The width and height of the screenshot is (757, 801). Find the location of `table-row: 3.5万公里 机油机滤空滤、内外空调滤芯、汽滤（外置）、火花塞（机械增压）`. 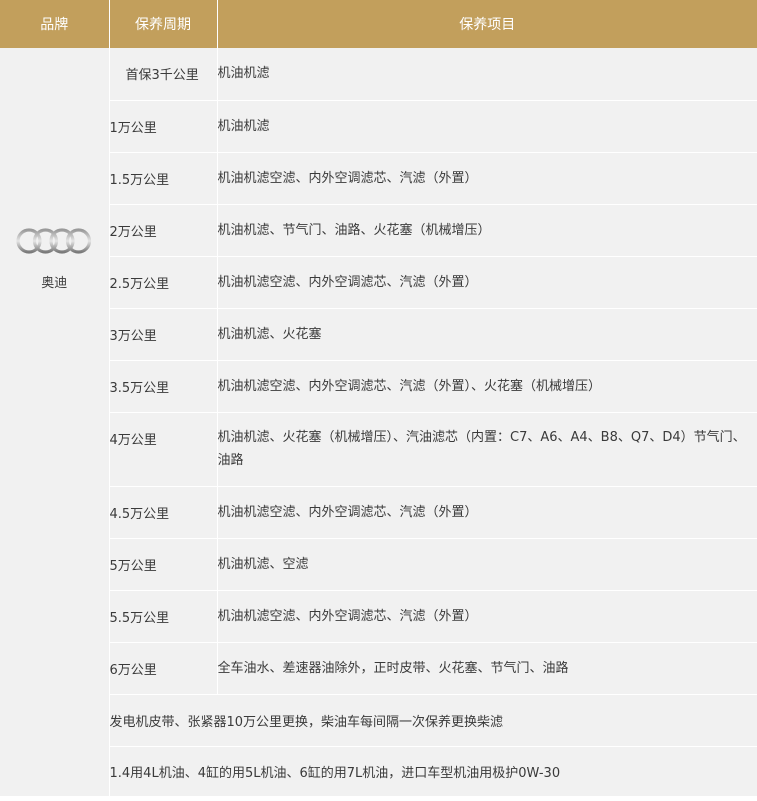

table-row: 3.5万公里 机油机滤空滤、内外空调滤芯、汽滤（外置）、火花塞（机械增压） is located at coordinates (378, 386).